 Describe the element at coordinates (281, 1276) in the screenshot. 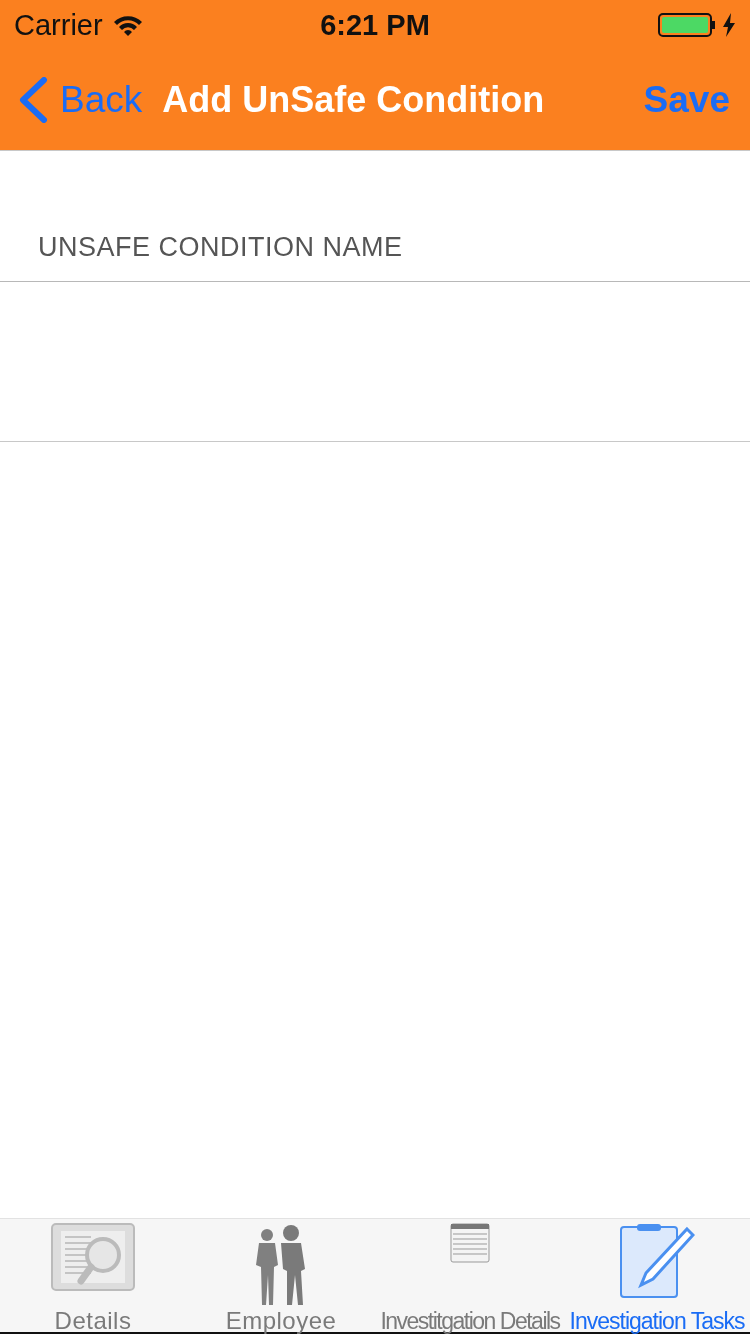

I see `tab-bar-item: Employee` at that location.